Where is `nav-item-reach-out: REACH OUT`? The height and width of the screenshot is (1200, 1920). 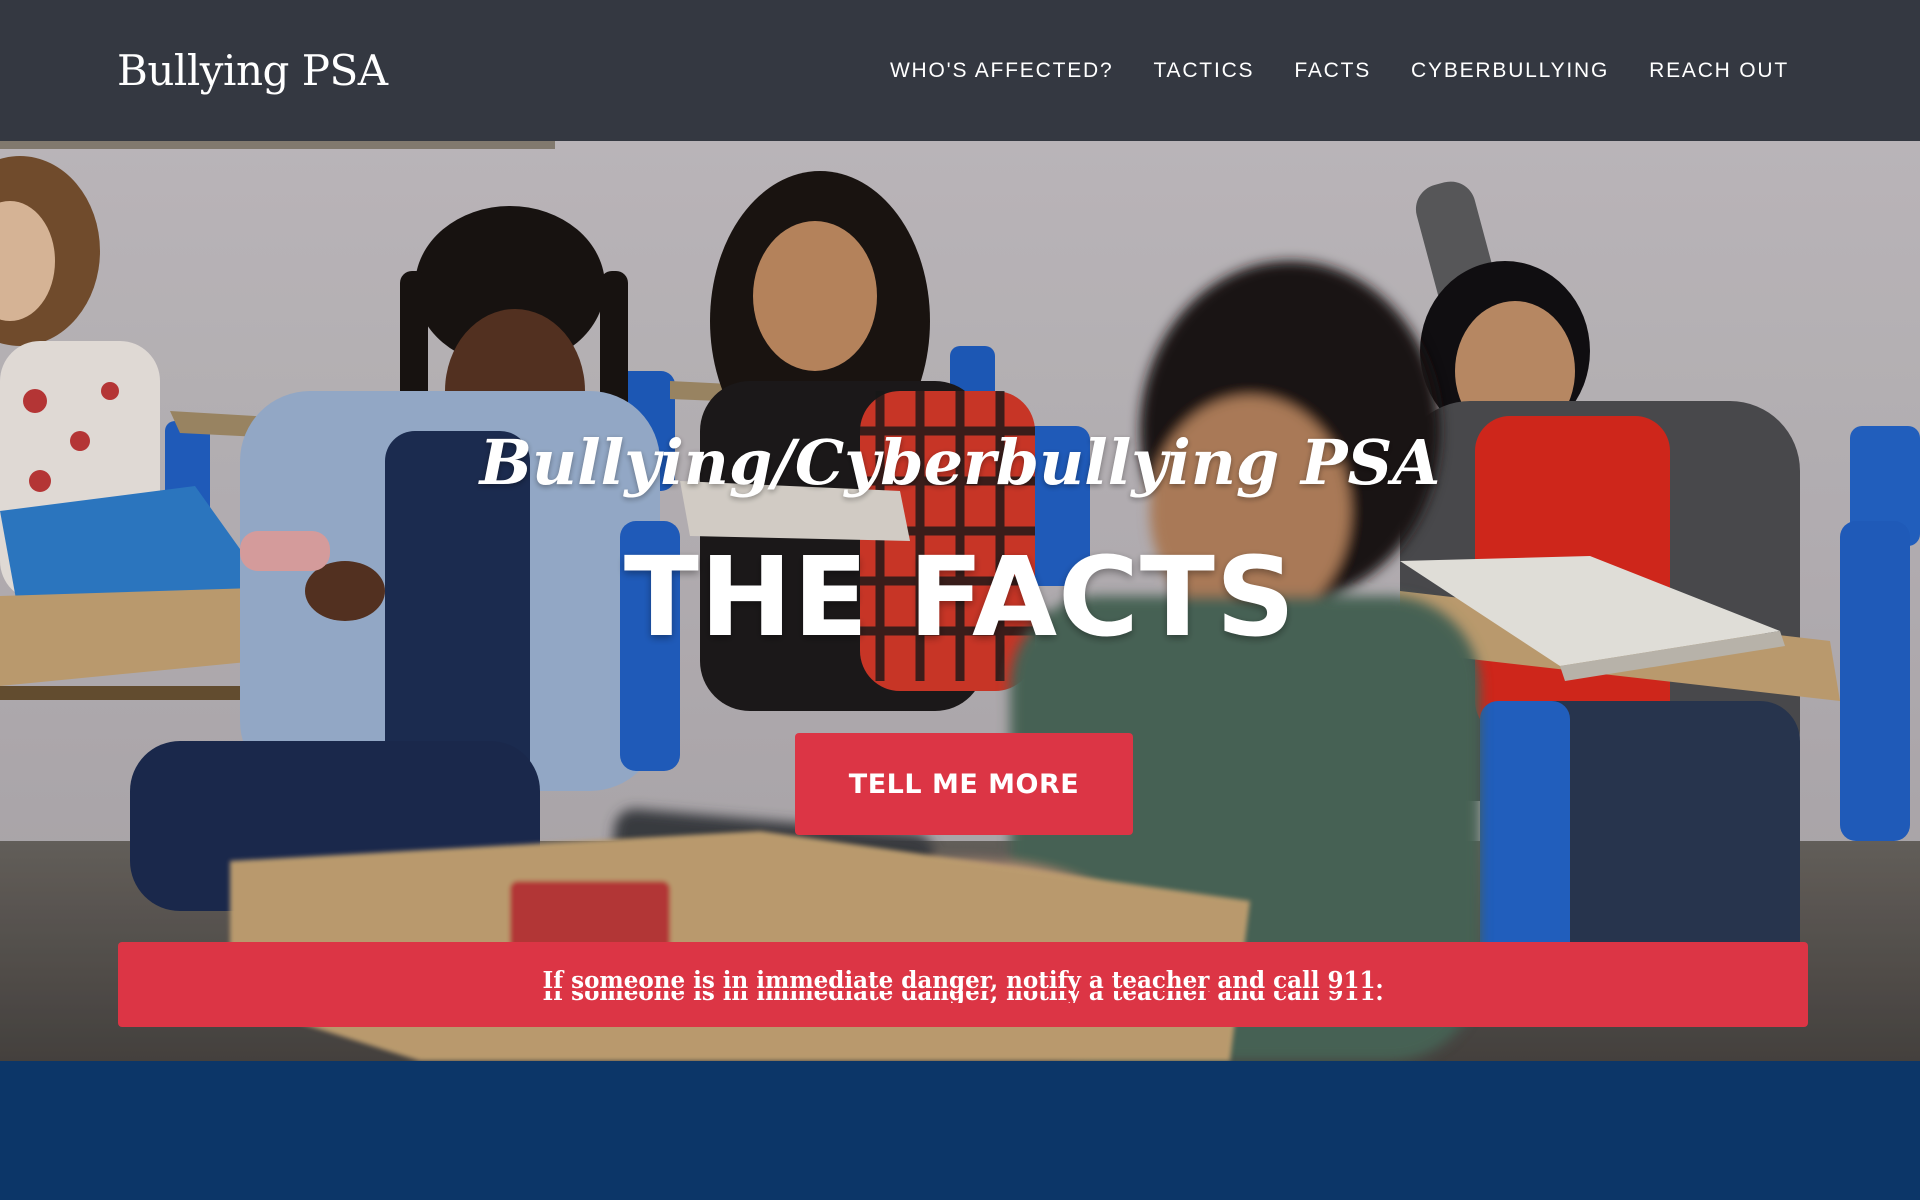
nav-item-reach-out: REACH OUT is located at coordinates (1719, 71).